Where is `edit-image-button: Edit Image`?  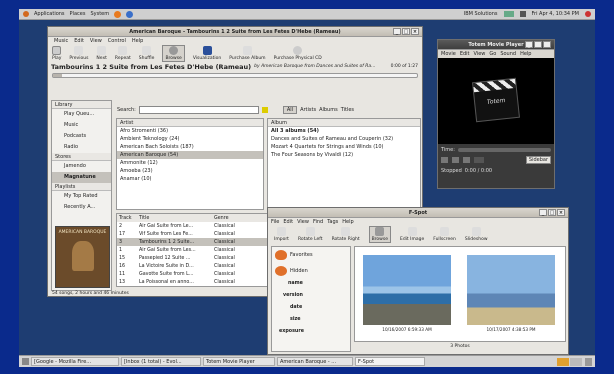
edit-image-button: Edit Image is located at coordinates (412, 234).